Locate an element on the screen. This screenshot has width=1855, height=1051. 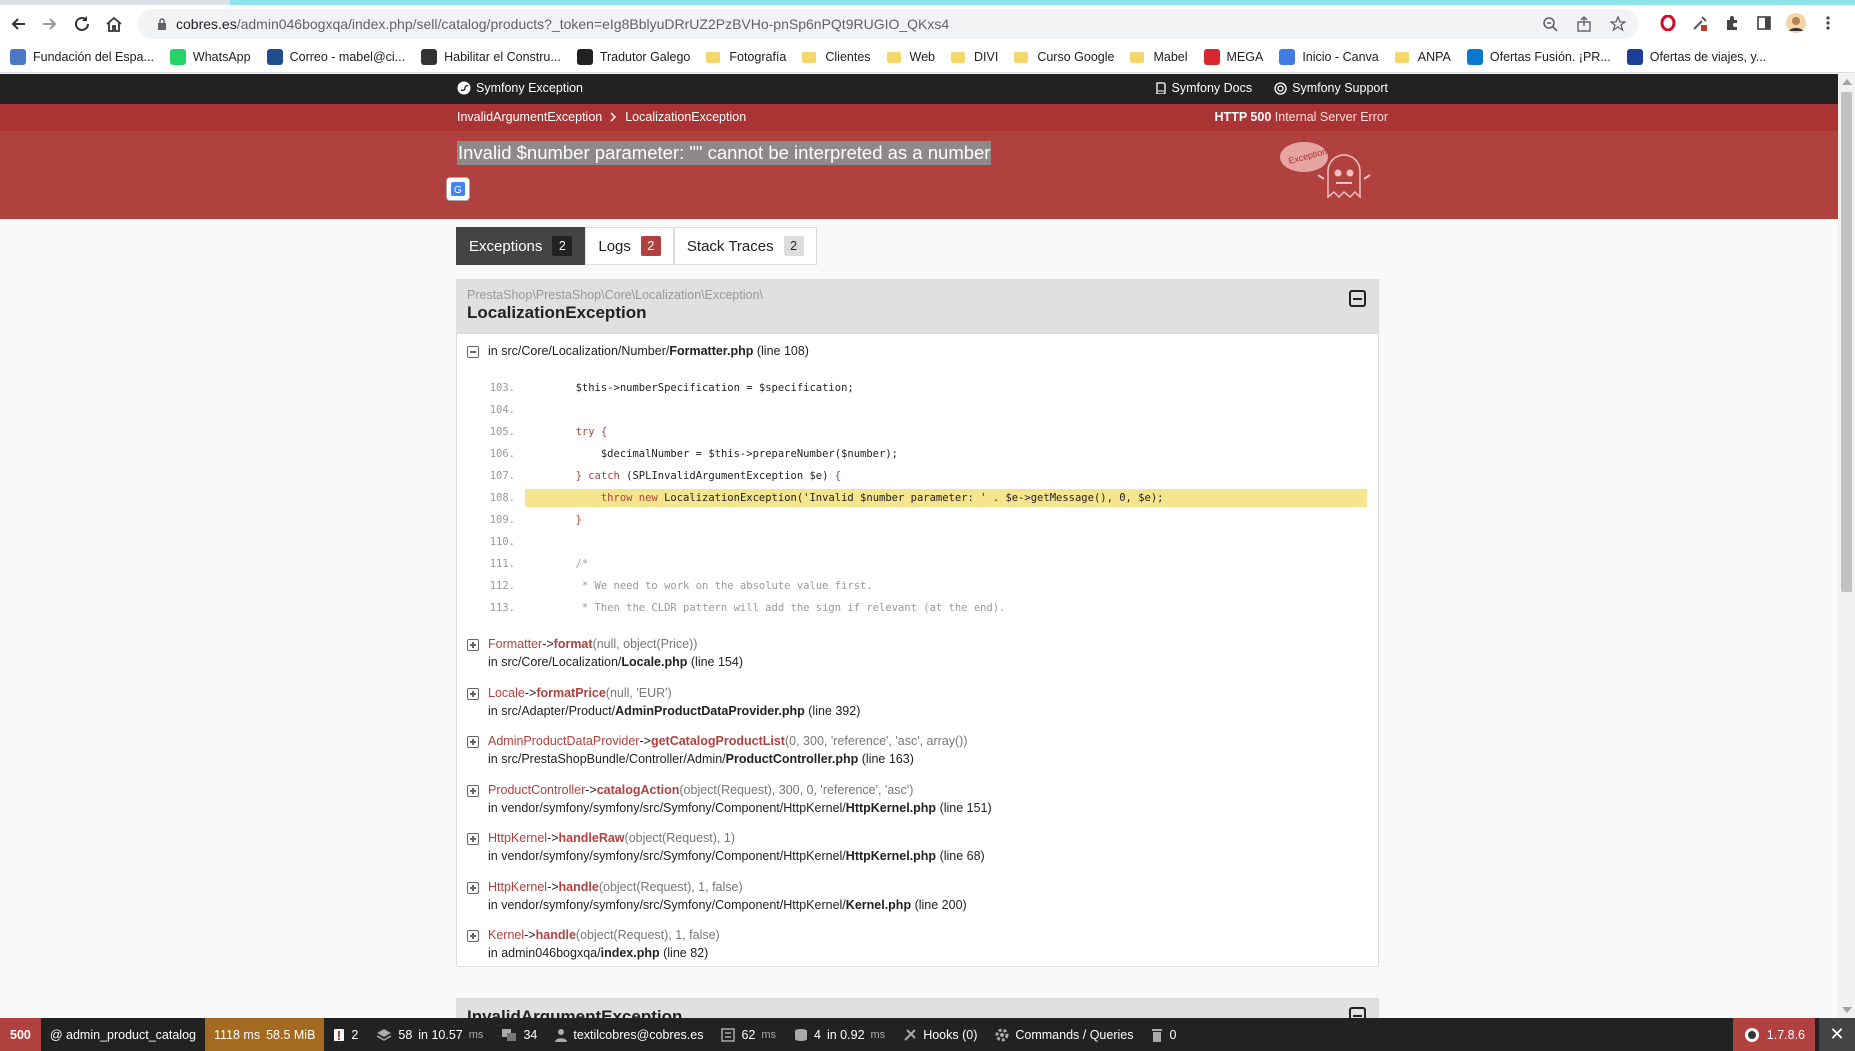
breadcrumb-localization: LocalizationException is located at coordinates (685, 117).